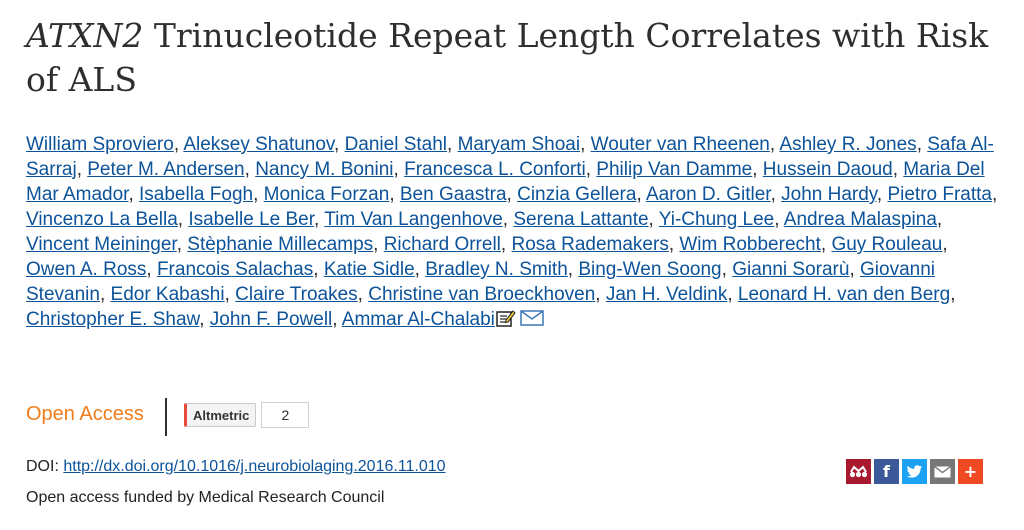 This screenshot has width=1024, height=530. I want to click on author-link: Owen A. Ross, so click(86, 269).